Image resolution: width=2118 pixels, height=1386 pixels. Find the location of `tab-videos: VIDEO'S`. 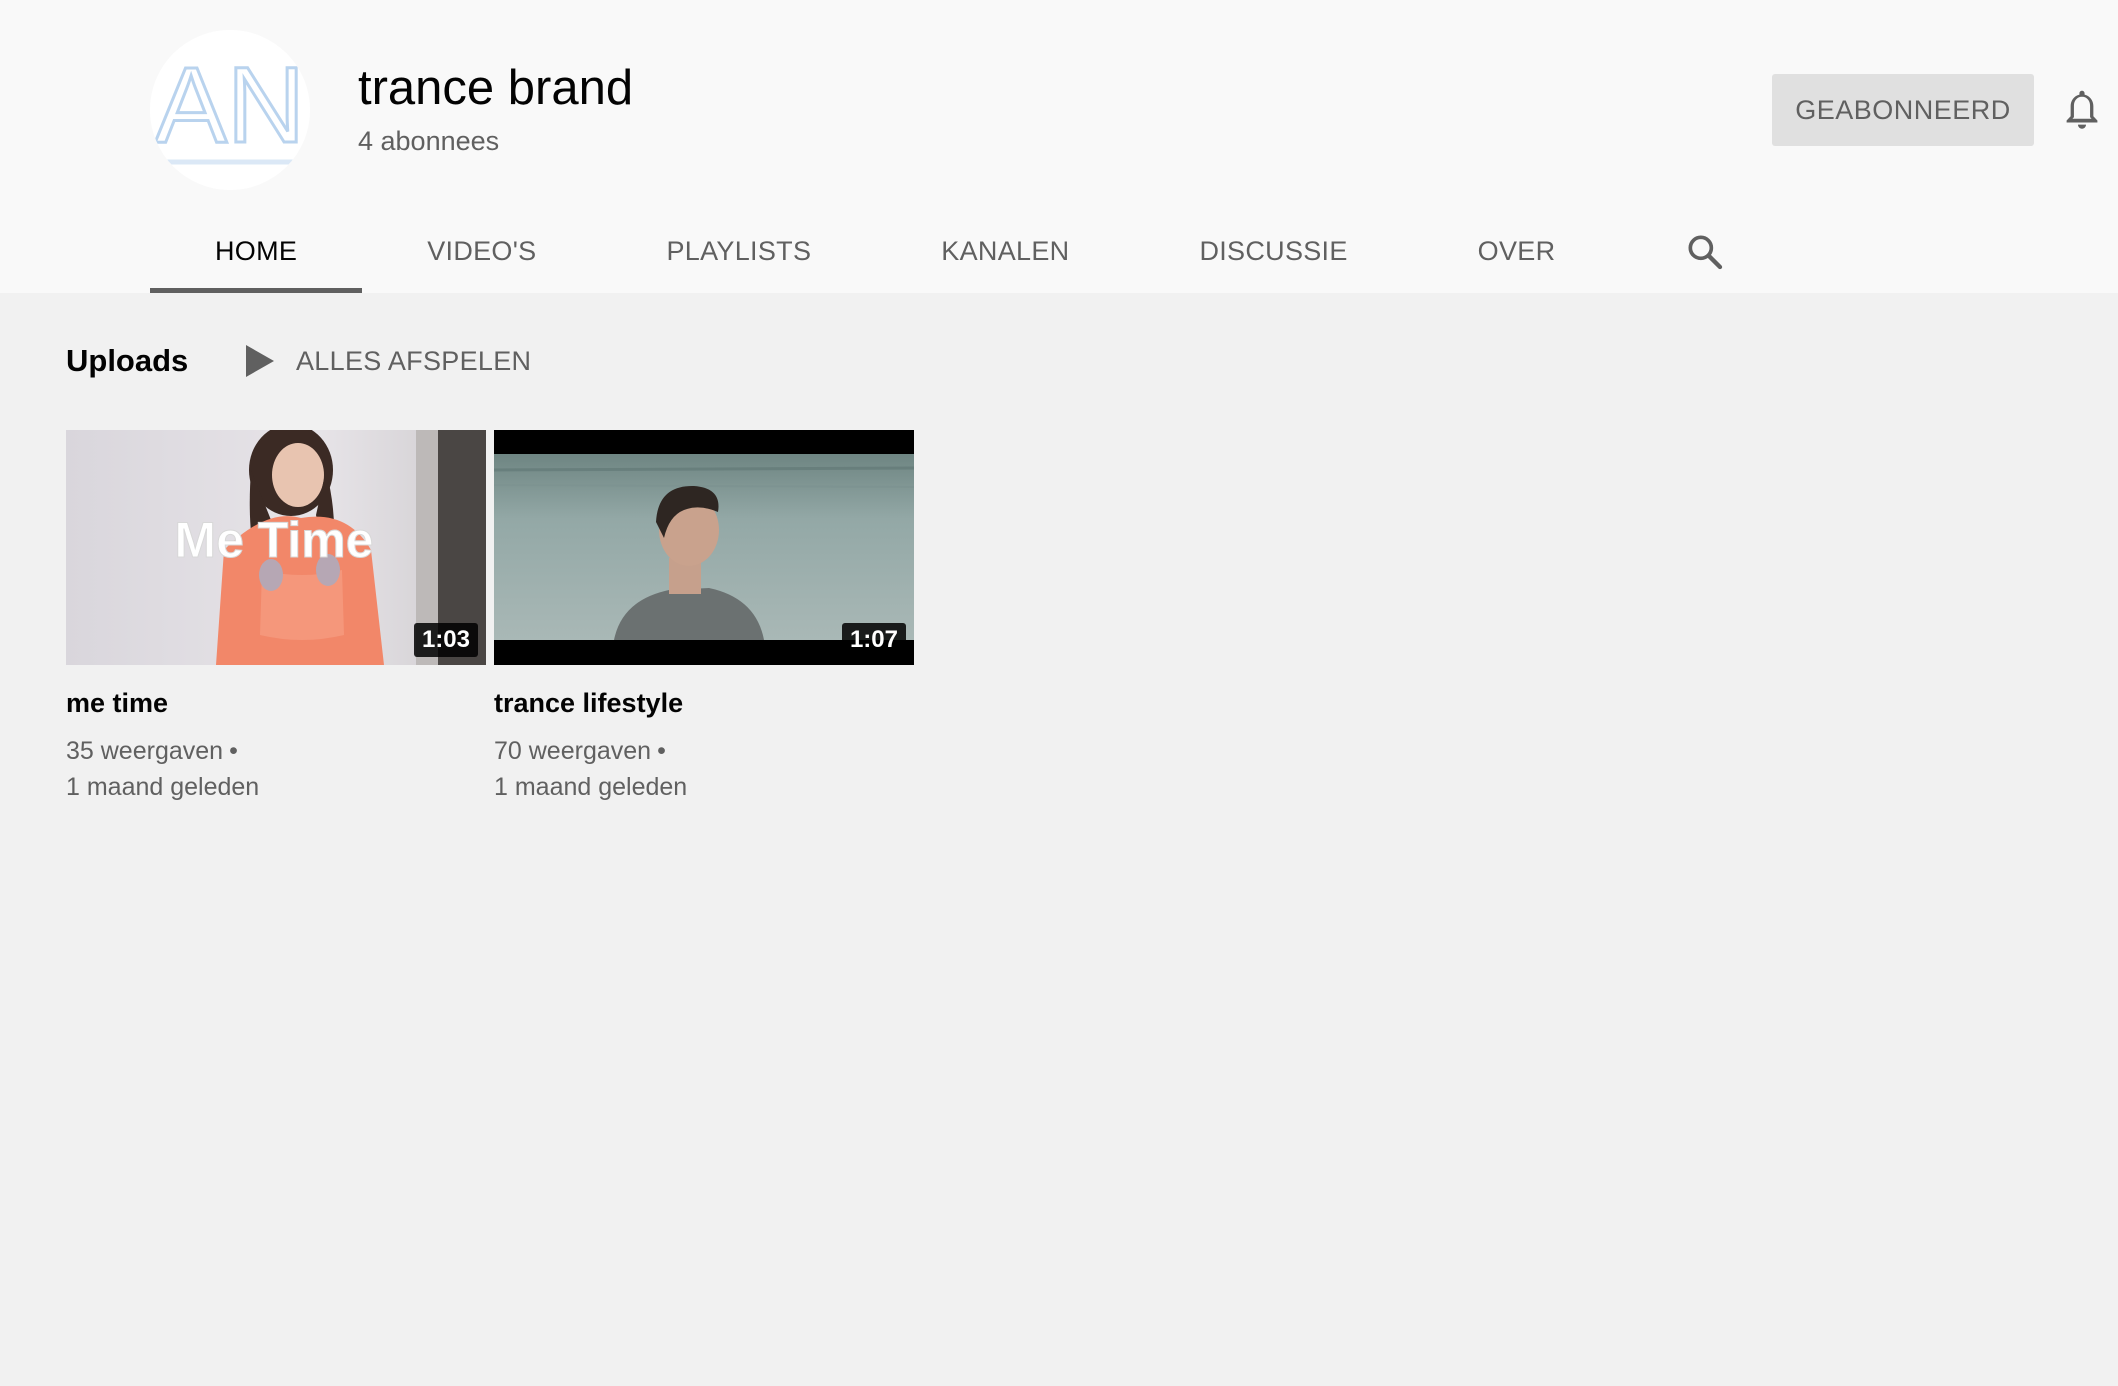

tab-videos: VIDEO'S is located at coordinates (481, 251).